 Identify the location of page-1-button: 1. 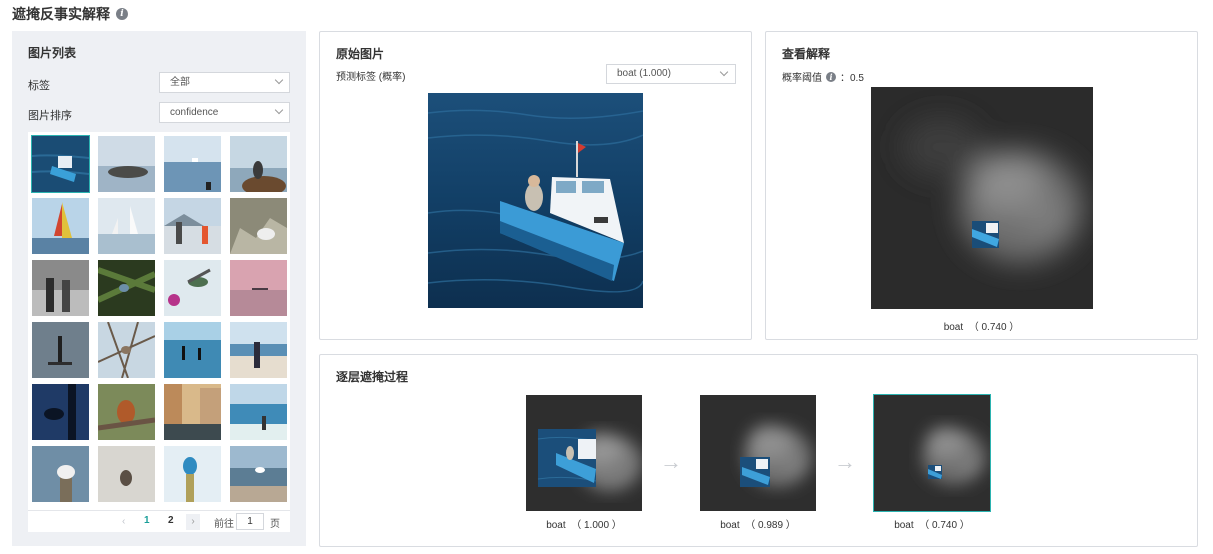
(147, 520).